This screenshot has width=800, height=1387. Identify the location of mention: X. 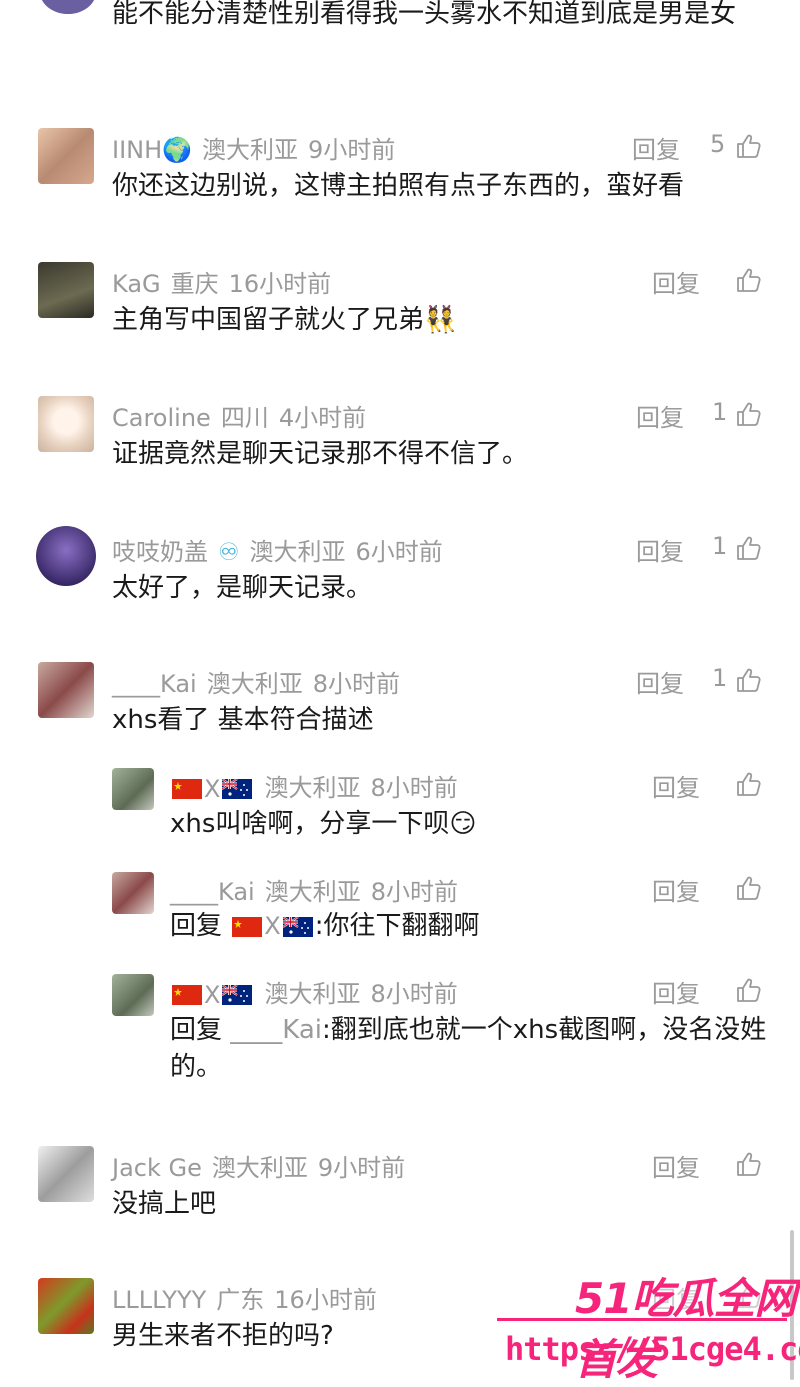
(272, 926).